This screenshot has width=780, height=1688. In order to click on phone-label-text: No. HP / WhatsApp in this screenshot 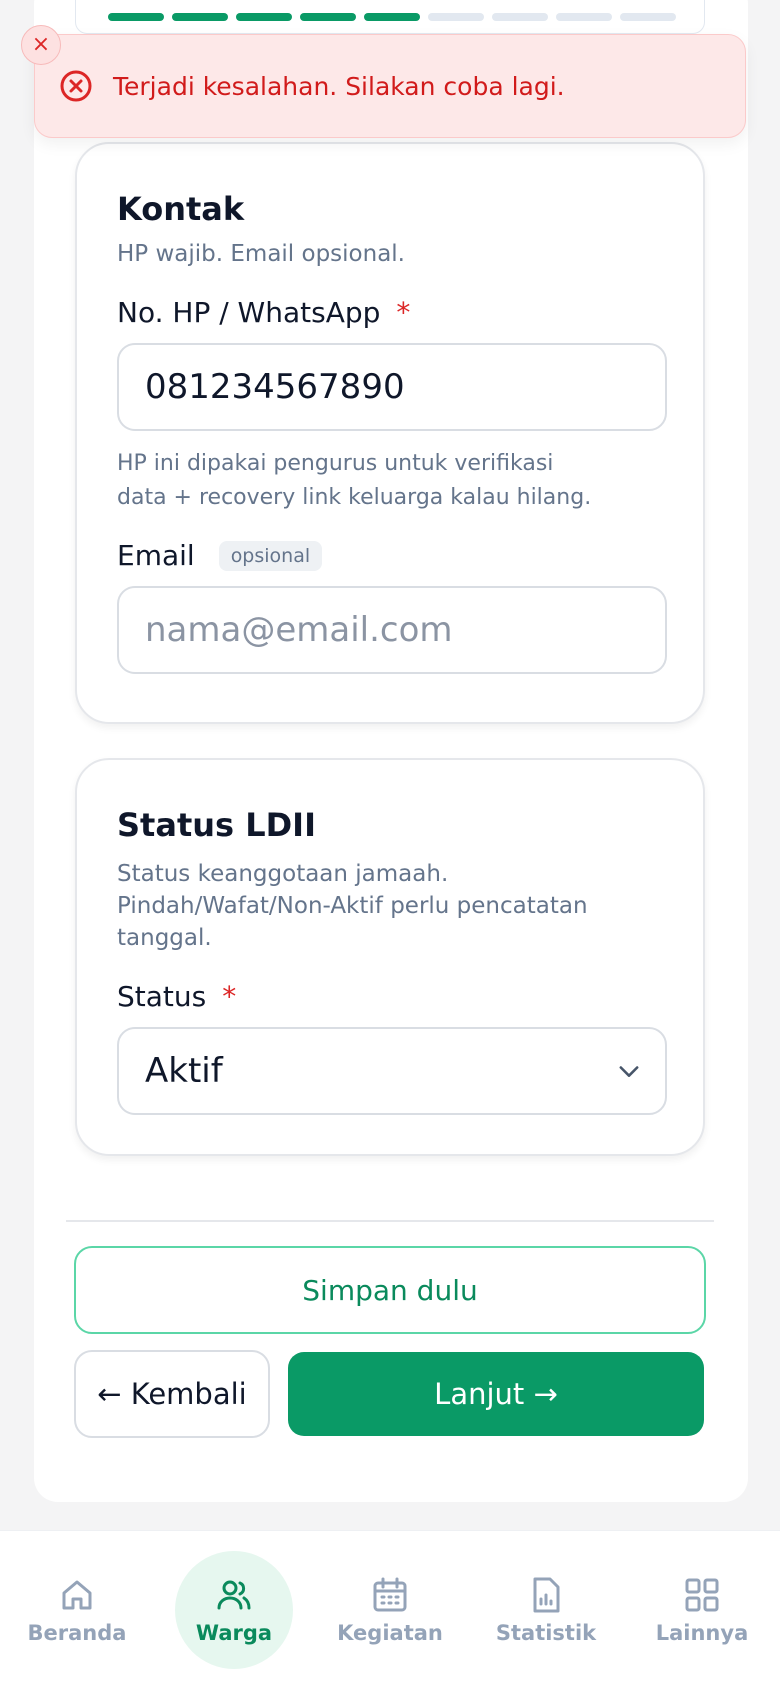, I will do `click(249, 312)`.